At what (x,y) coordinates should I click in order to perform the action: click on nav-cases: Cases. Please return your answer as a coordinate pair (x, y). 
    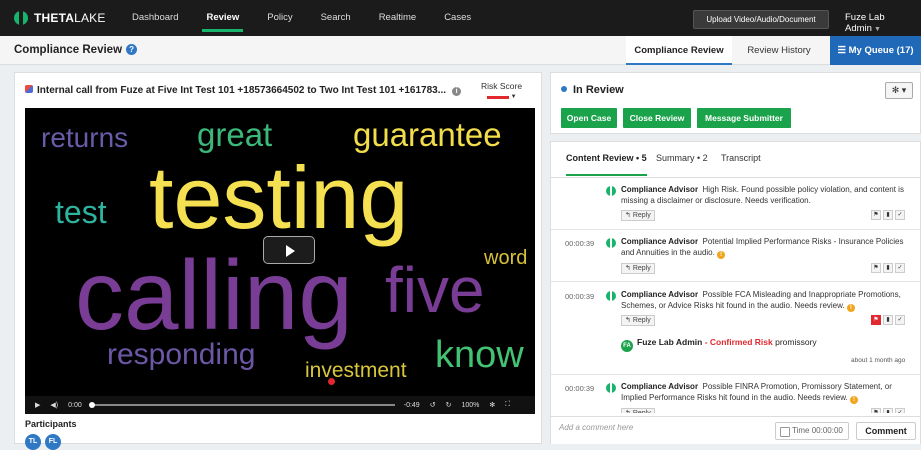
    Looking at the image, I should click on (457, 18).